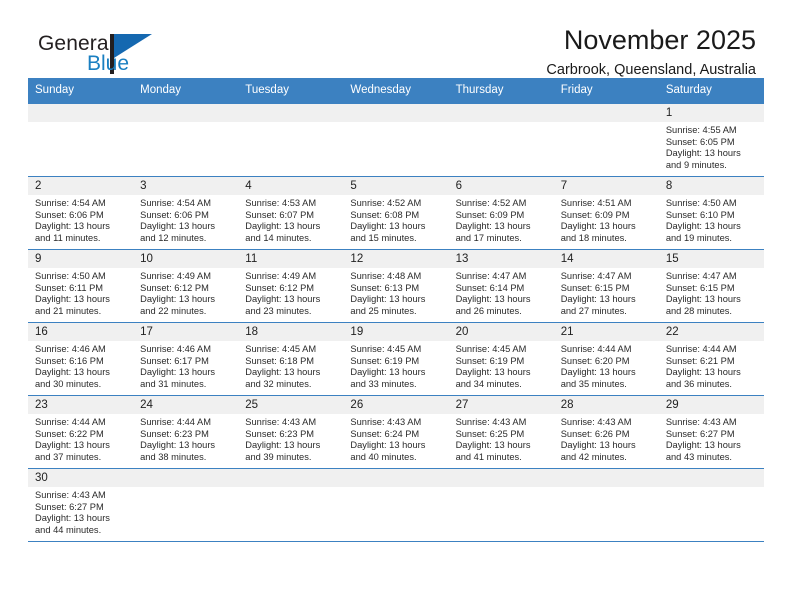  Describe the element at coordinates (606, 332) in the screenshot. I see `day-number: 21` at that location.